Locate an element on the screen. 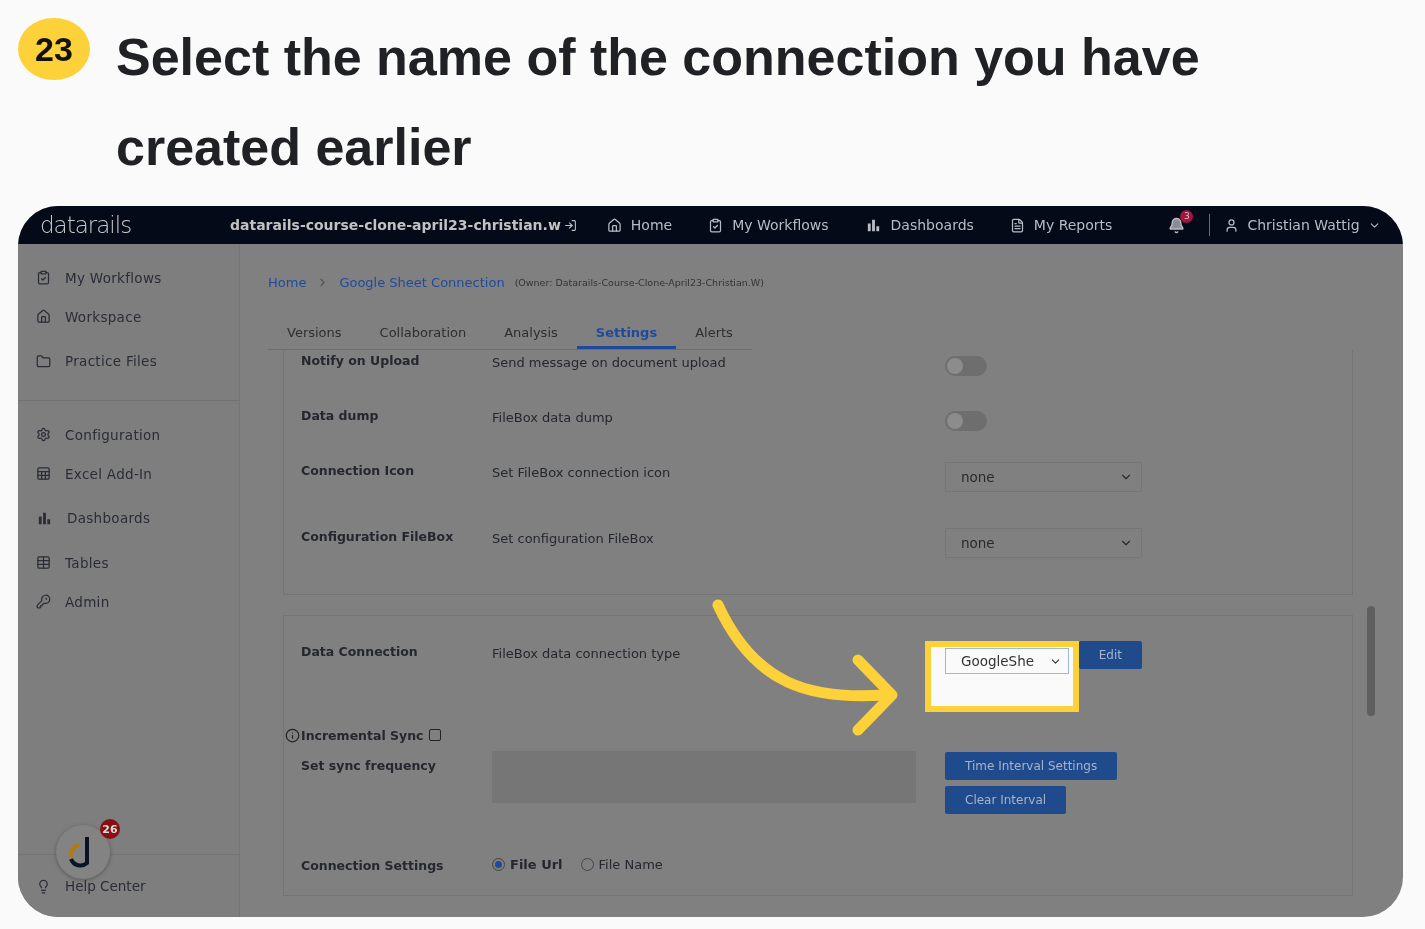 Image resolution: width=1425 pixels, height=929 pixels. logo: datarails is located at coordinates (86, 225).